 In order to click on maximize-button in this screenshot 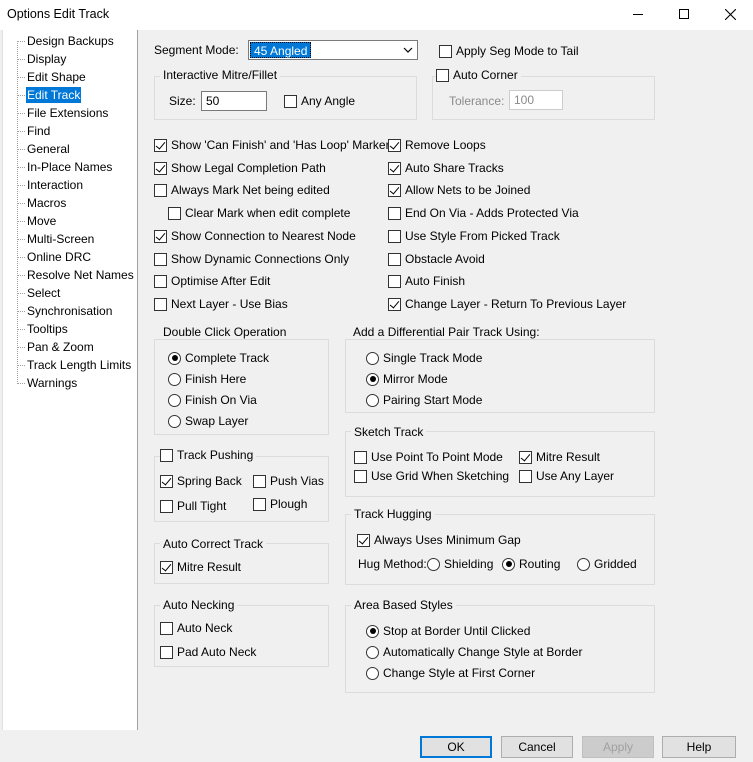, I will do `click(684, 14)`.